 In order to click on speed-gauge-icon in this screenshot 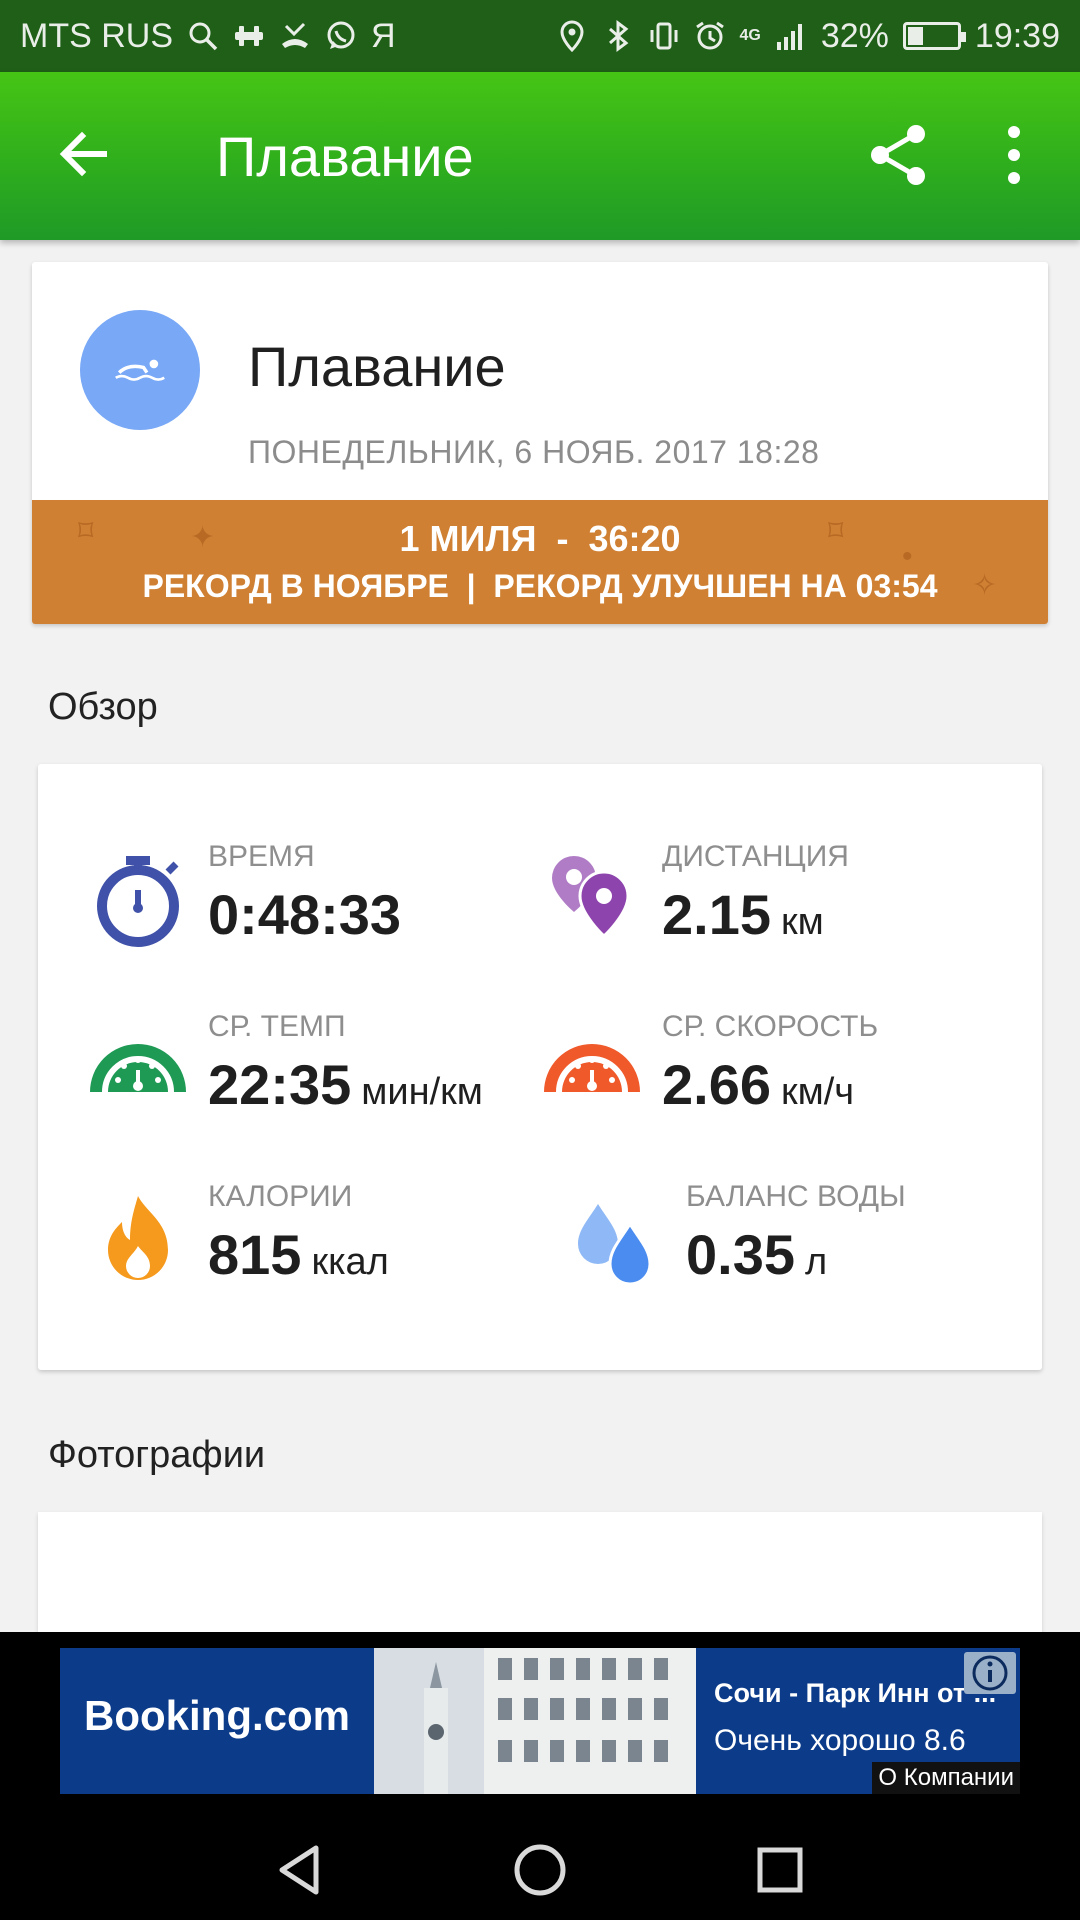, I will do `click(592, 1068)`.